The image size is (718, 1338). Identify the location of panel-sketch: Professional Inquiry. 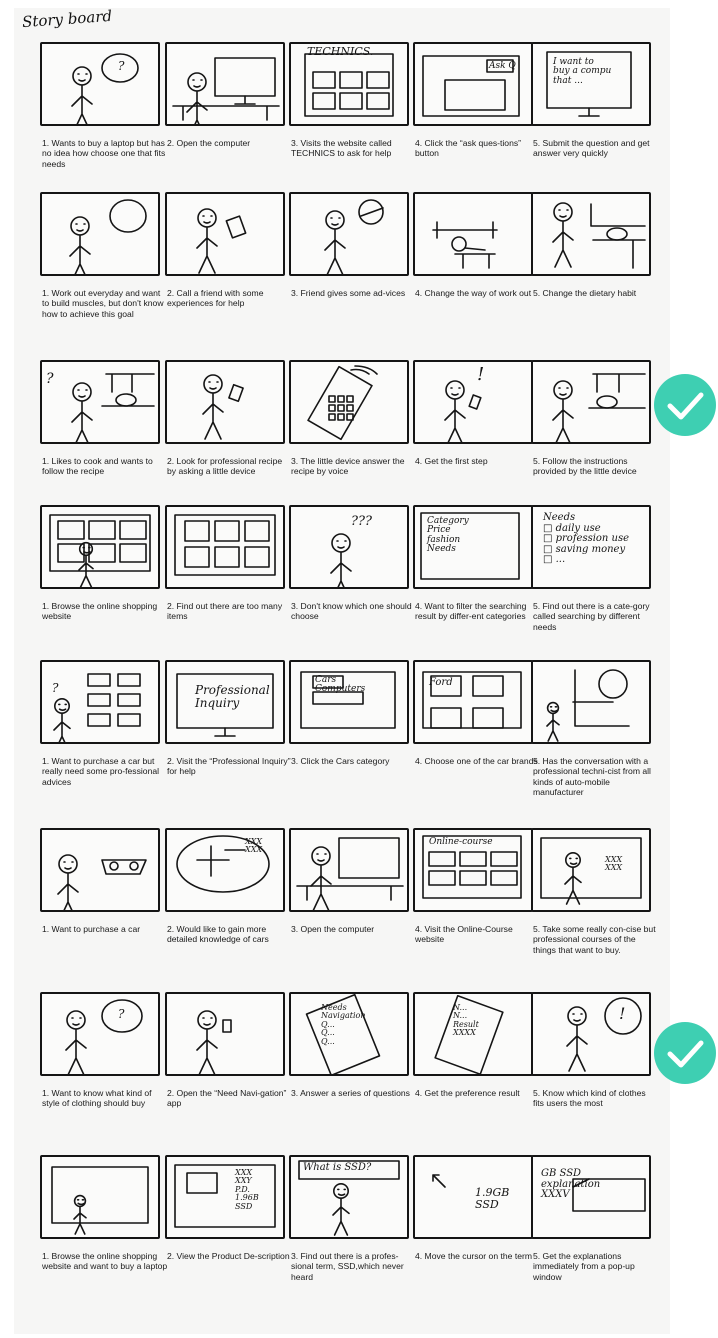
(225, 702).